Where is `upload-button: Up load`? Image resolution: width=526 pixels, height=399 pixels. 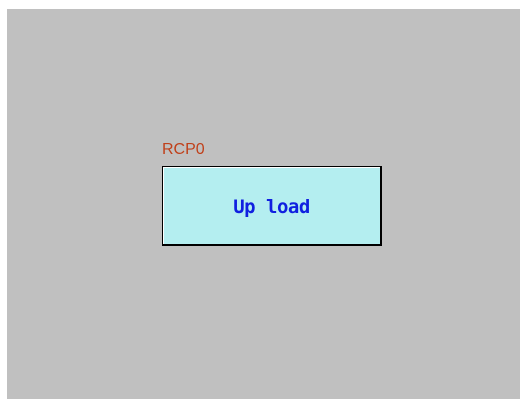
upload-button: Up load is located at coordinates (272, 206).